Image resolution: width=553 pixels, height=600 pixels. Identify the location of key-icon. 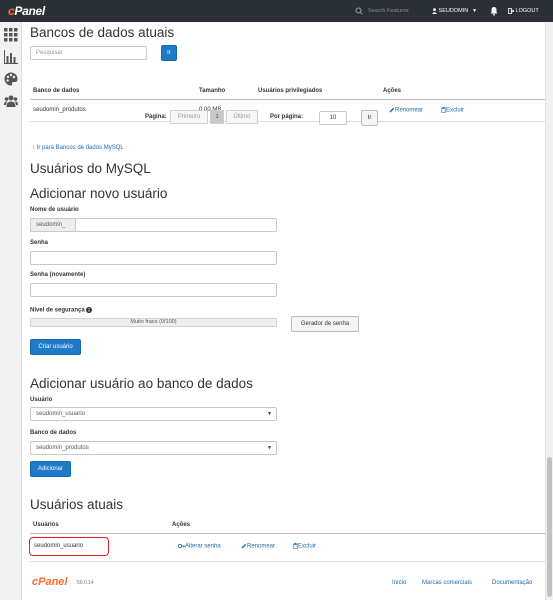
(181, 546).